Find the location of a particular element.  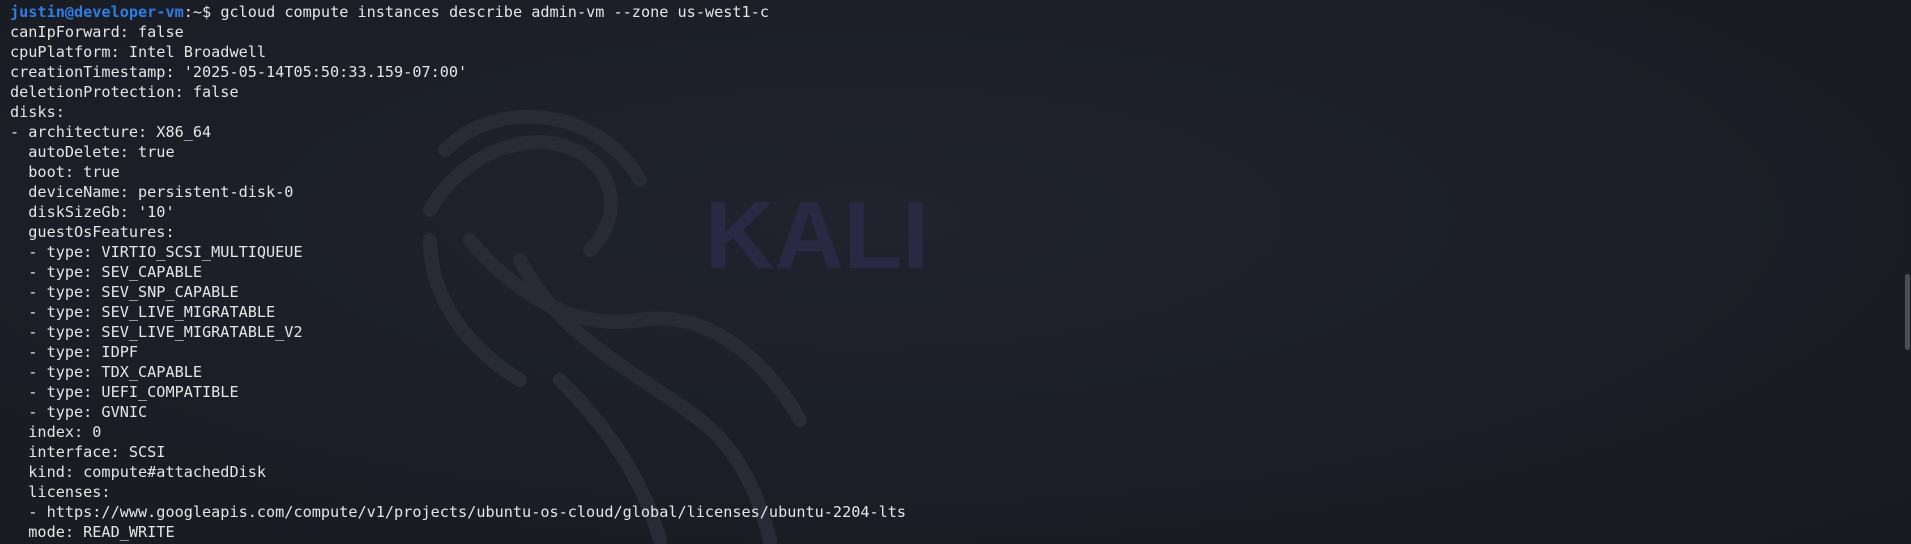

output-line: - type: SEV_SNP_CAPABLE is located at coordinates (124, 292).